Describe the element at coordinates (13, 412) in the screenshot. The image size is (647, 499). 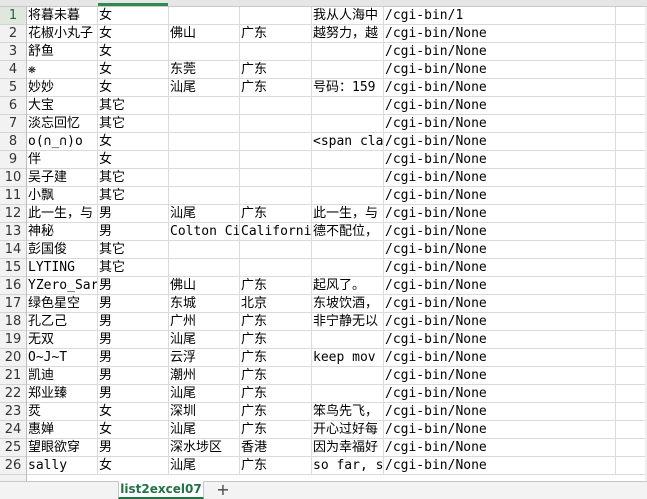
I see `row-header: 23` at that location.